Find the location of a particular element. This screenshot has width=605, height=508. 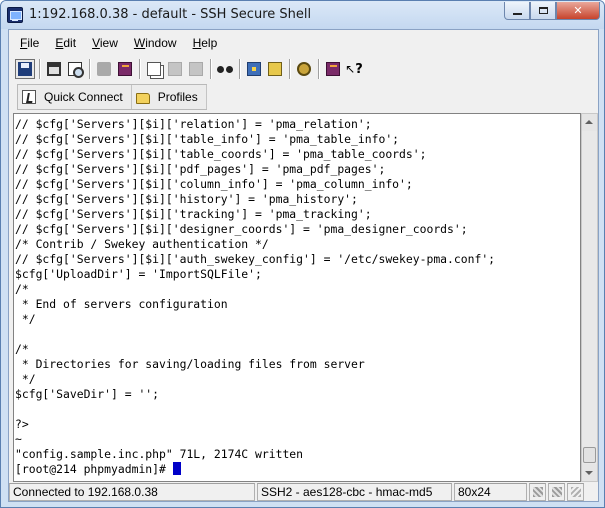

menu-help: Help is located at coordinates (202, 44).